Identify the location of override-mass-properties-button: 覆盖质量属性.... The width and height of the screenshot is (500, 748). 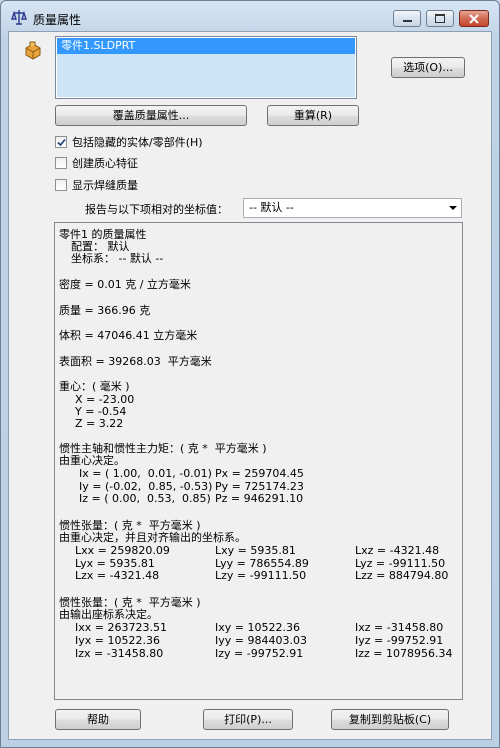
(151, 115).